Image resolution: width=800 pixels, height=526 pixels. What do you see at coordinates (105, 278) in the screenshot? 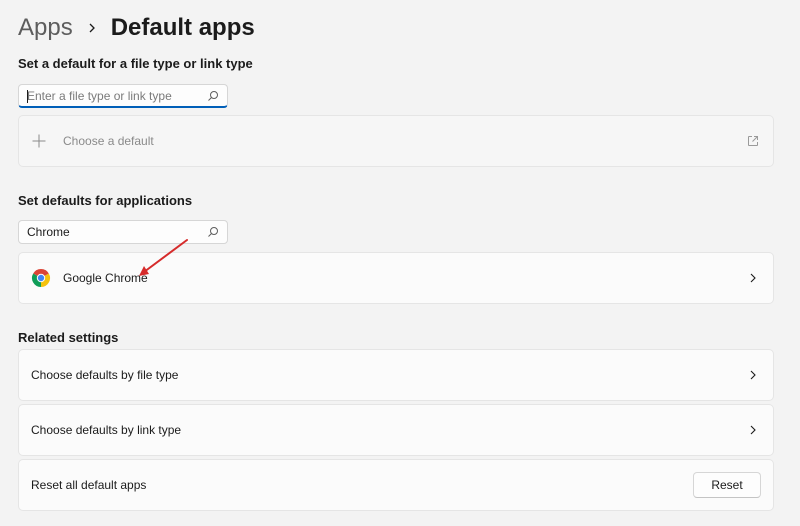
I see `google-chrome-label: Google Chrome` at bounding box center [105, 278].